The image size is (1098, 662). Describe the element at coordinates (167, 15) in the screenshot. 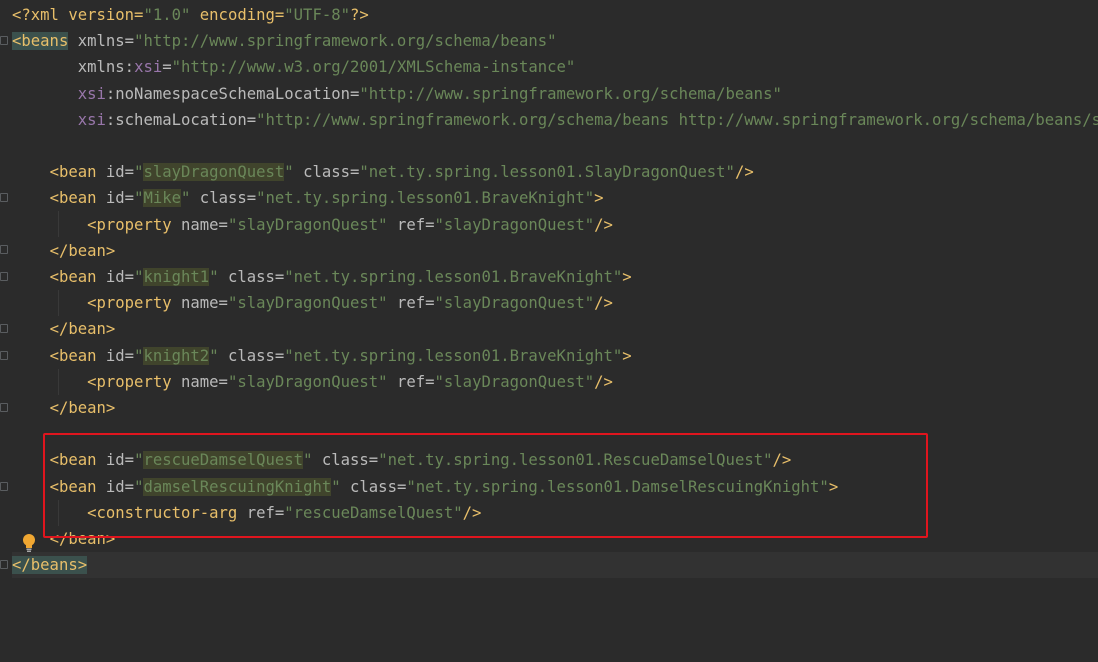

I see `code-token: "1.0"` at that location.